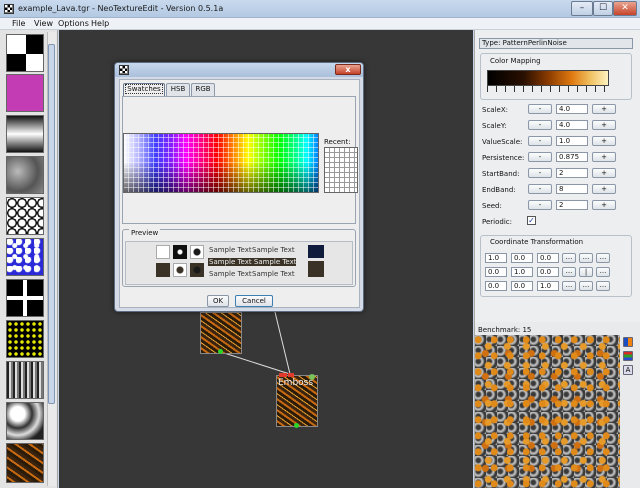 This screenshot has width=640, height=488. Describe the element at coordinates (254, 301) in the screenshot. I see `cancel-button: Cancel` at that location.